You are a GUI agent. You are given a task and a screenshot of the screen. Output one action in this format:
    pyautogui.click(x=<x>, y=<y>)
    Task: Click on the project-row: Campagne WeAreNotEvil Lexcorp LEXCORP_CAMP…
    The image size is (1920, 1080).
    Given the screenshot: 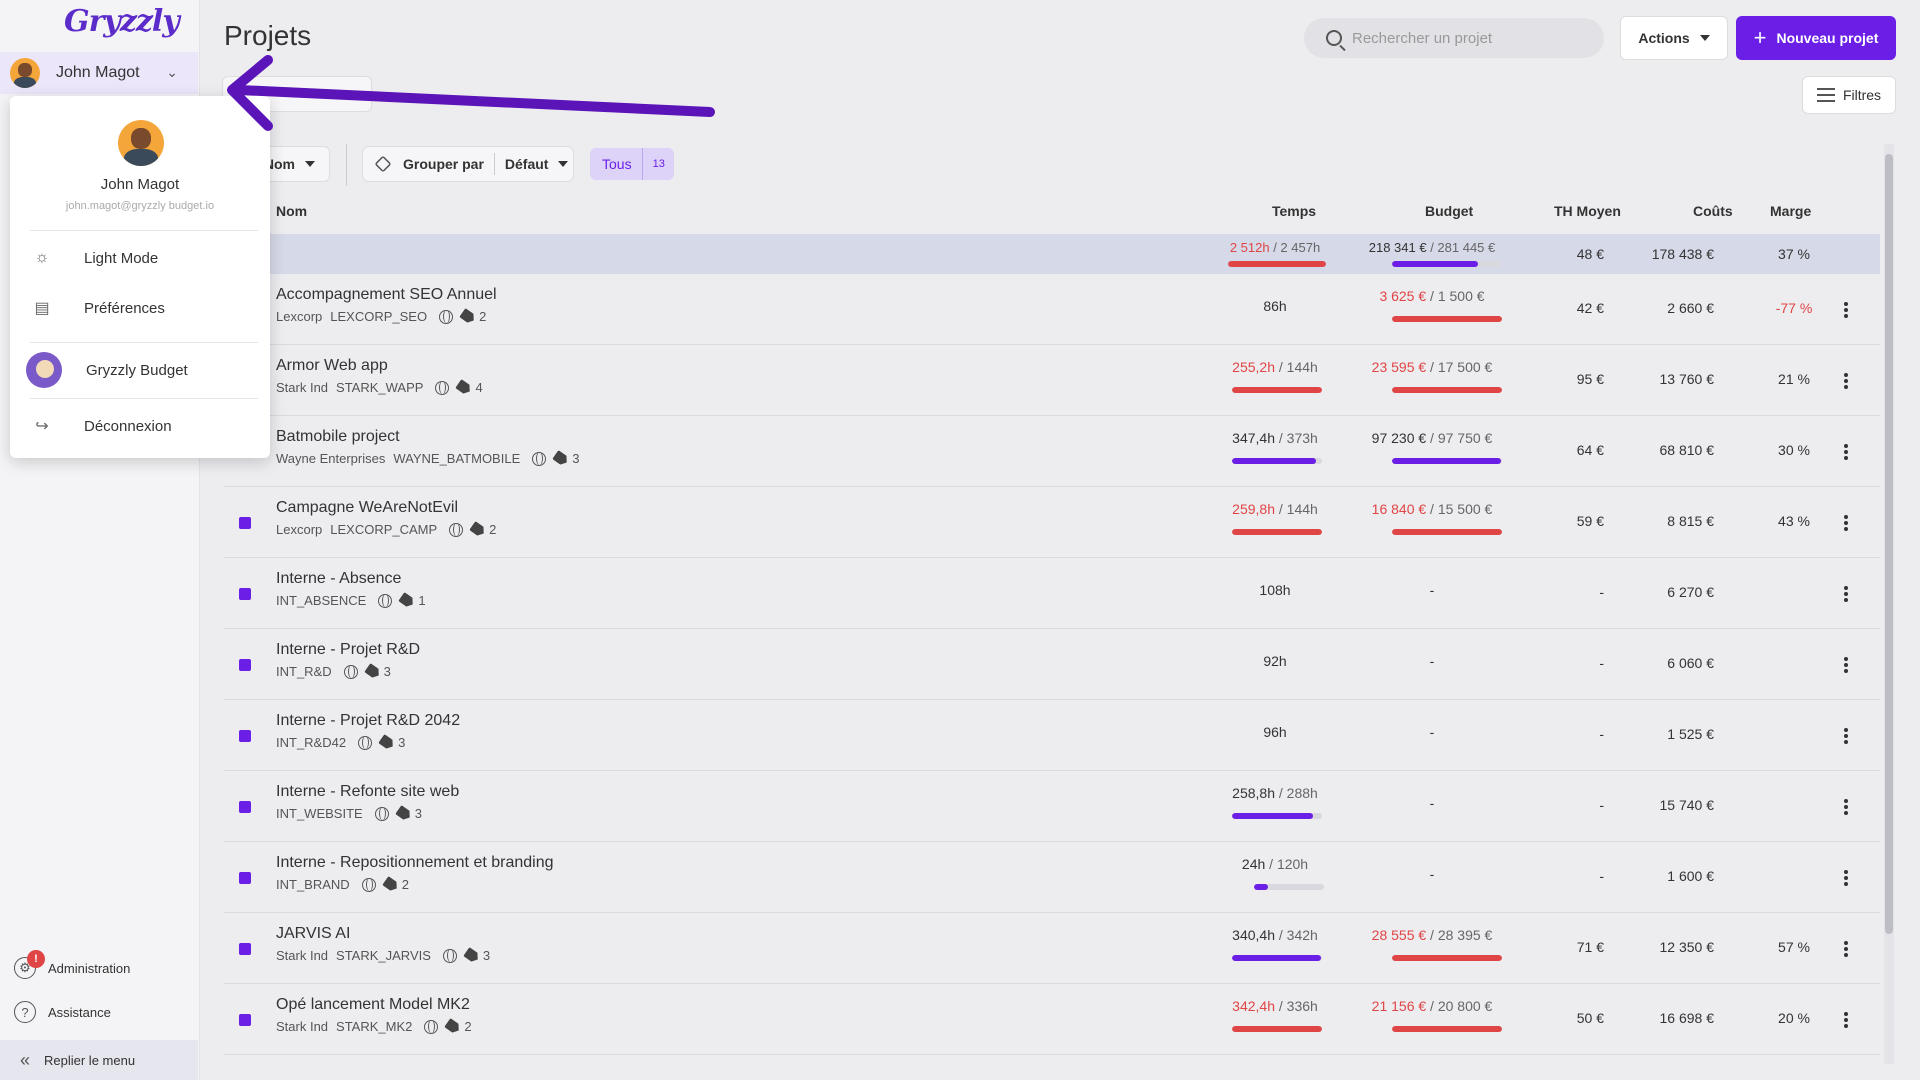 What is the action you would take?
    pyautogui.click(x=1052, y=522)
    